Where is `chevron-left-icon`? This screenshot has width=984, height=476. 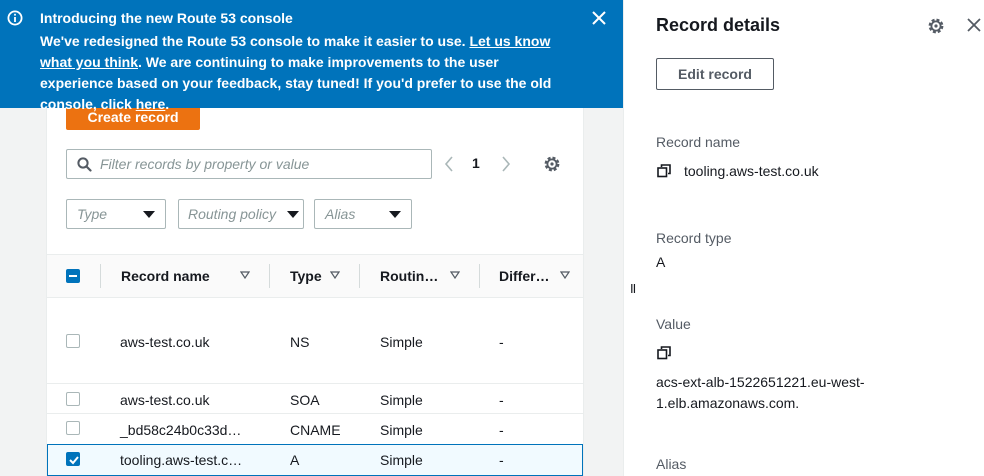
chevron-left-icon is located at coordinates (449, 164).